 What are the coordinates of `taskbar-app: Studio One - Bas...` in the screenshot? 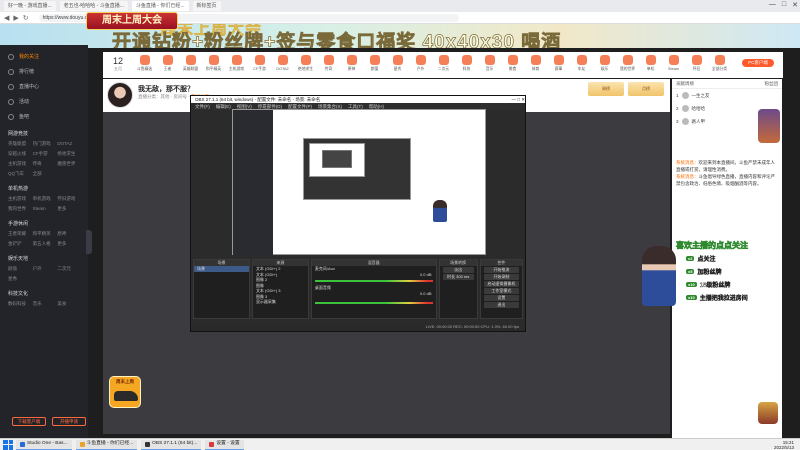 It's located at (44, 444).